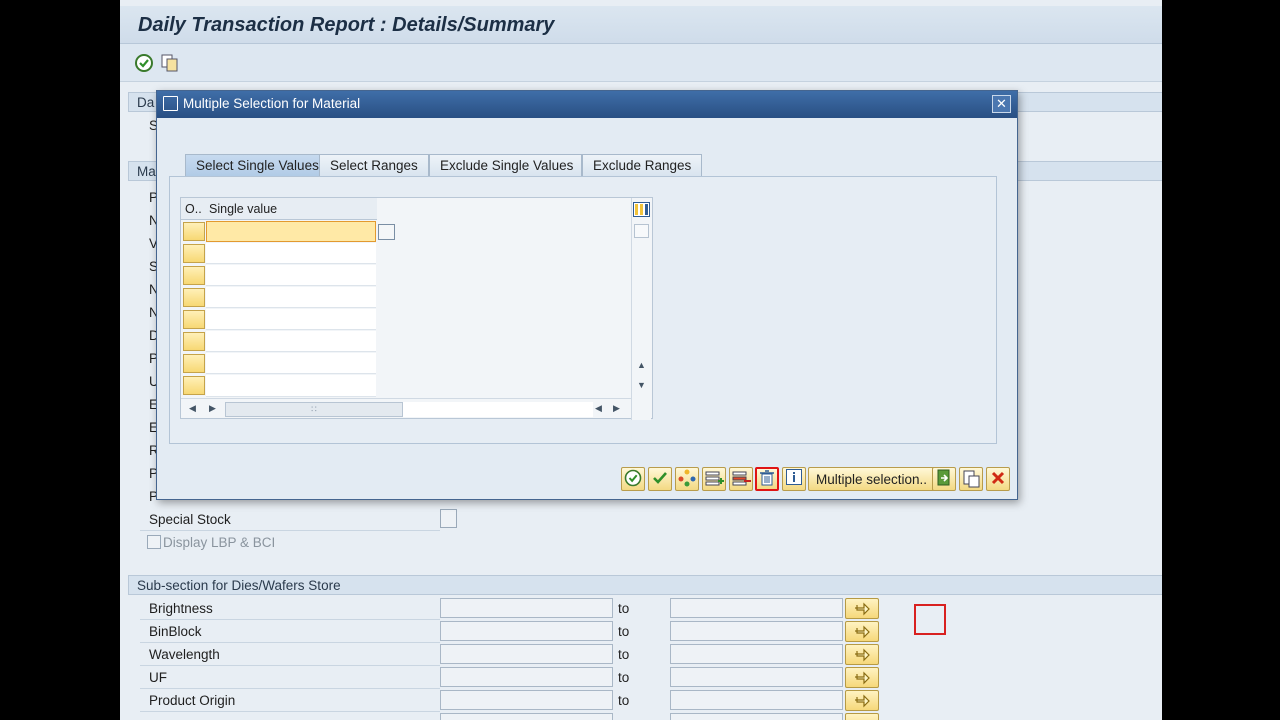  What do you see at coordinates (144, 63) in the screenshot?
I see `execute-icon` at bounding box center [144, 63].